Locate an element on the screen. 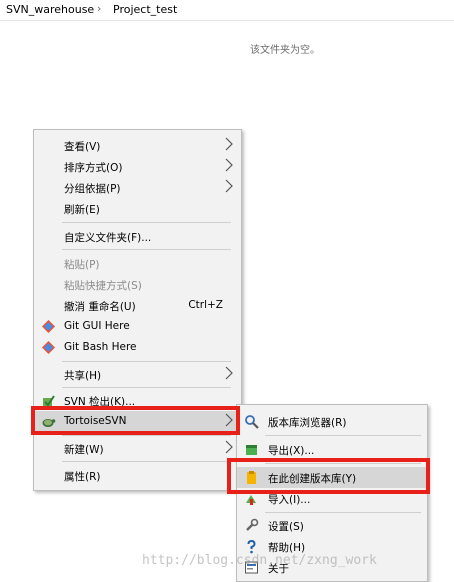  menu-item-label: 粘贴(P) is located at coordinates (82, 265).